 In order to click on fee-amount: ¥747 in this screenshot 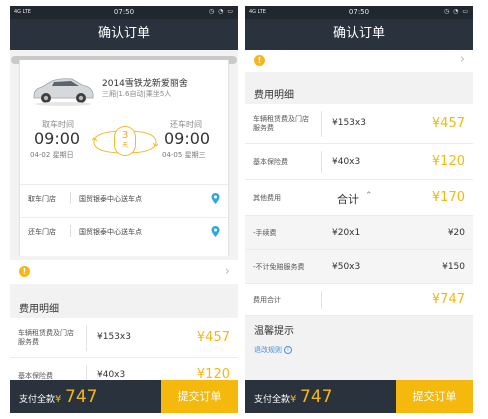, I will do `click(448, 299)`.